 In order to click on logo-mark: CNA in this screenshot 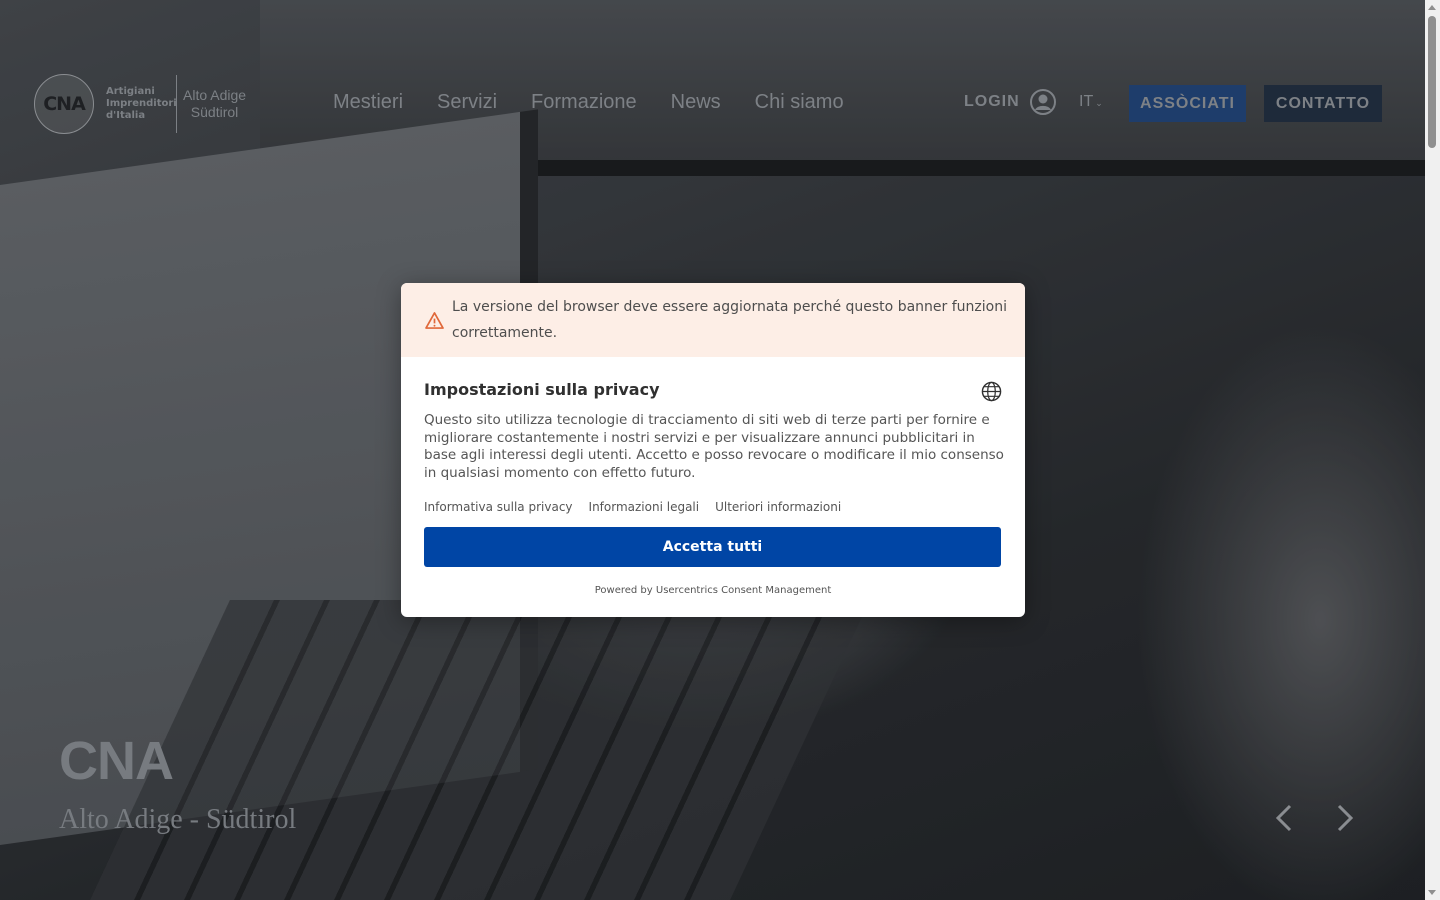, I will do `click(64, 104)`.